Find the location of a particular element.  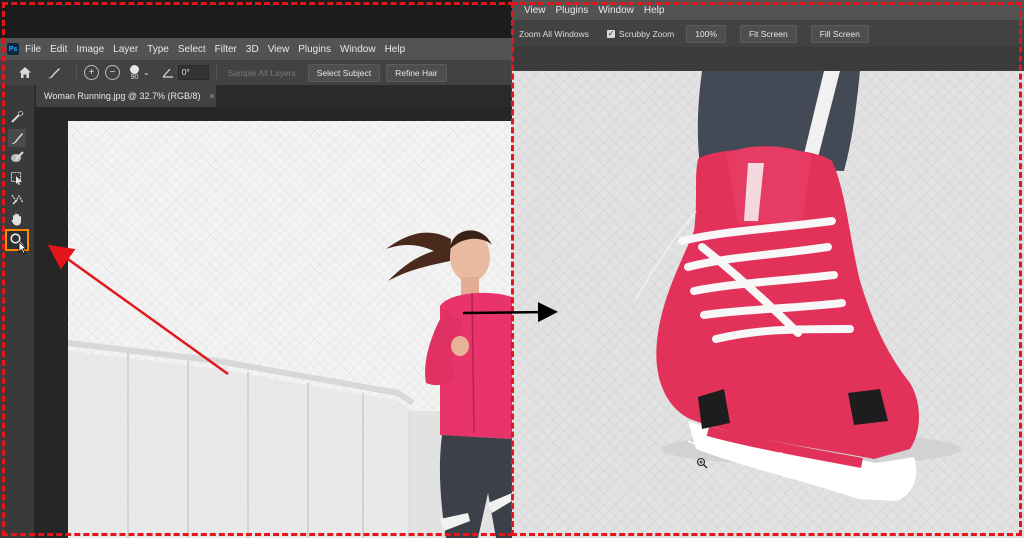

black-arrow is located at coordinates (510, 312).